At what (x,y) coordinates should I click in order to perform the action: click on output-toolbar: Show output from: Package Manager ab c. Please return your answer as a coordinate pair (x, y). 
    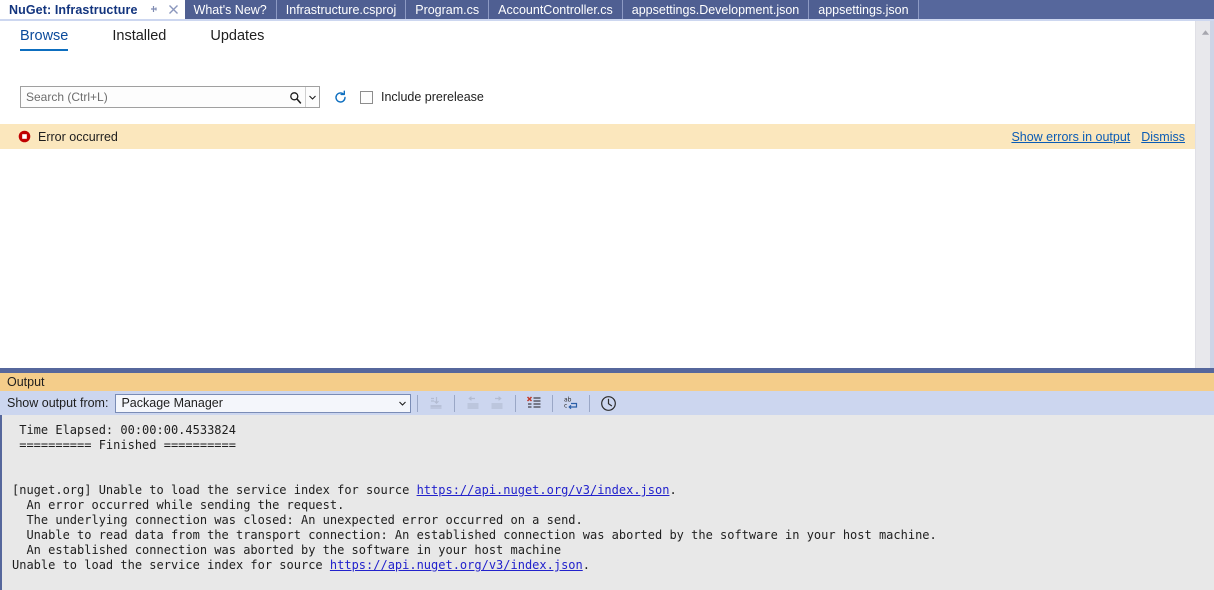
    Looking at the image, I should click on (607, 403).